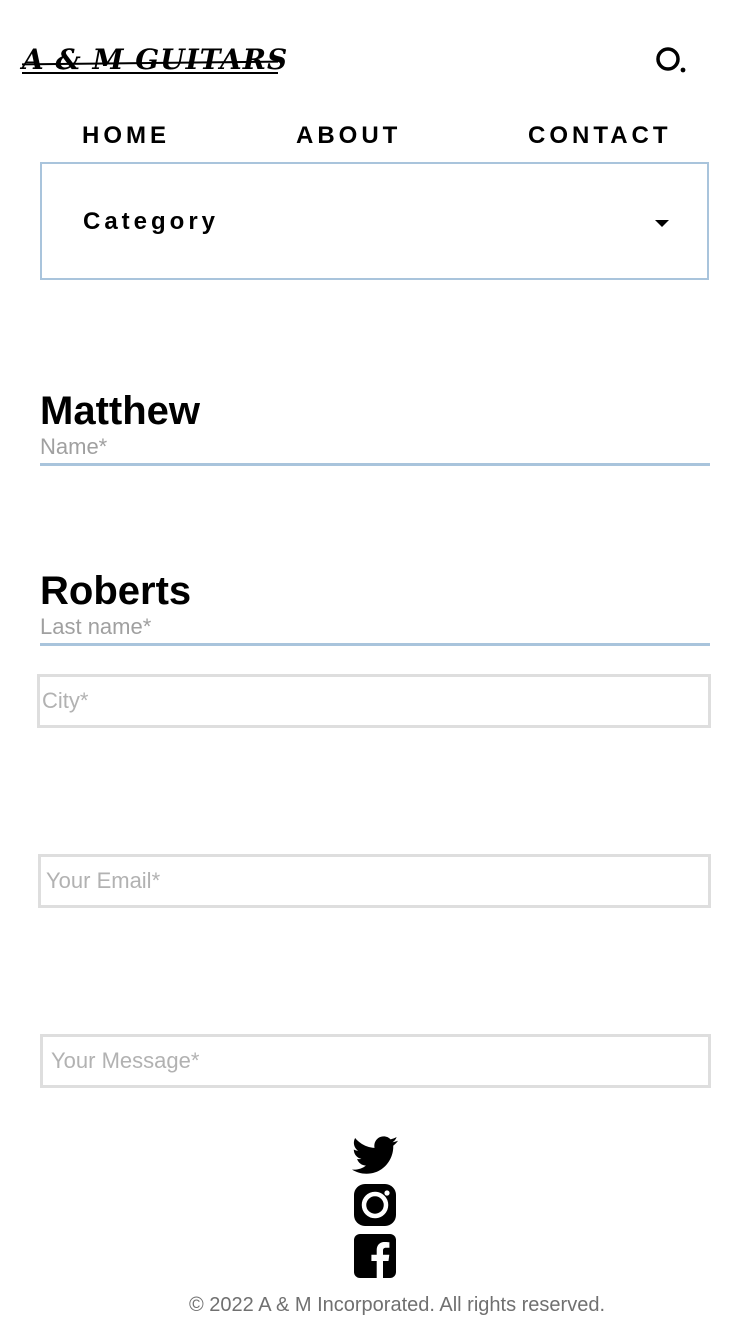 The height and width of the screenshot is (1334, 750). I want to click on category-select: Category, so click(374, 221).